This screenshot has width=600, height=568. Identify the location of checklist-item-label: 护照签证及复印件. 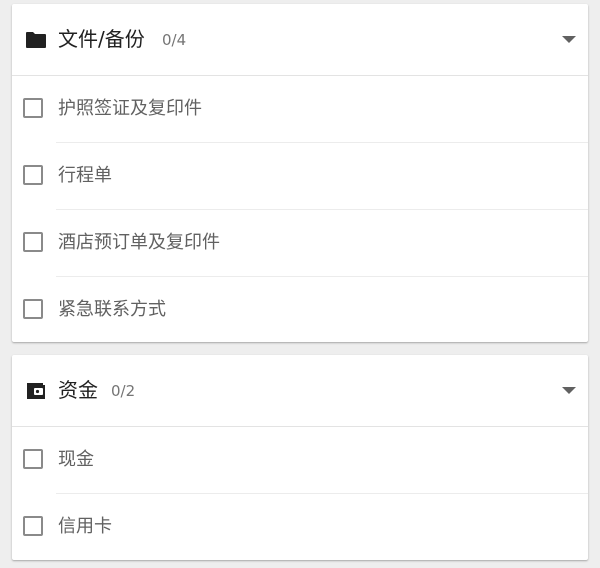
(130, 108).